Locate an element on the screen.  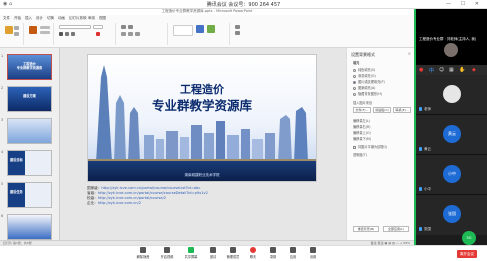
participant-avatar: 小中 is located at coordinates (452, 174).